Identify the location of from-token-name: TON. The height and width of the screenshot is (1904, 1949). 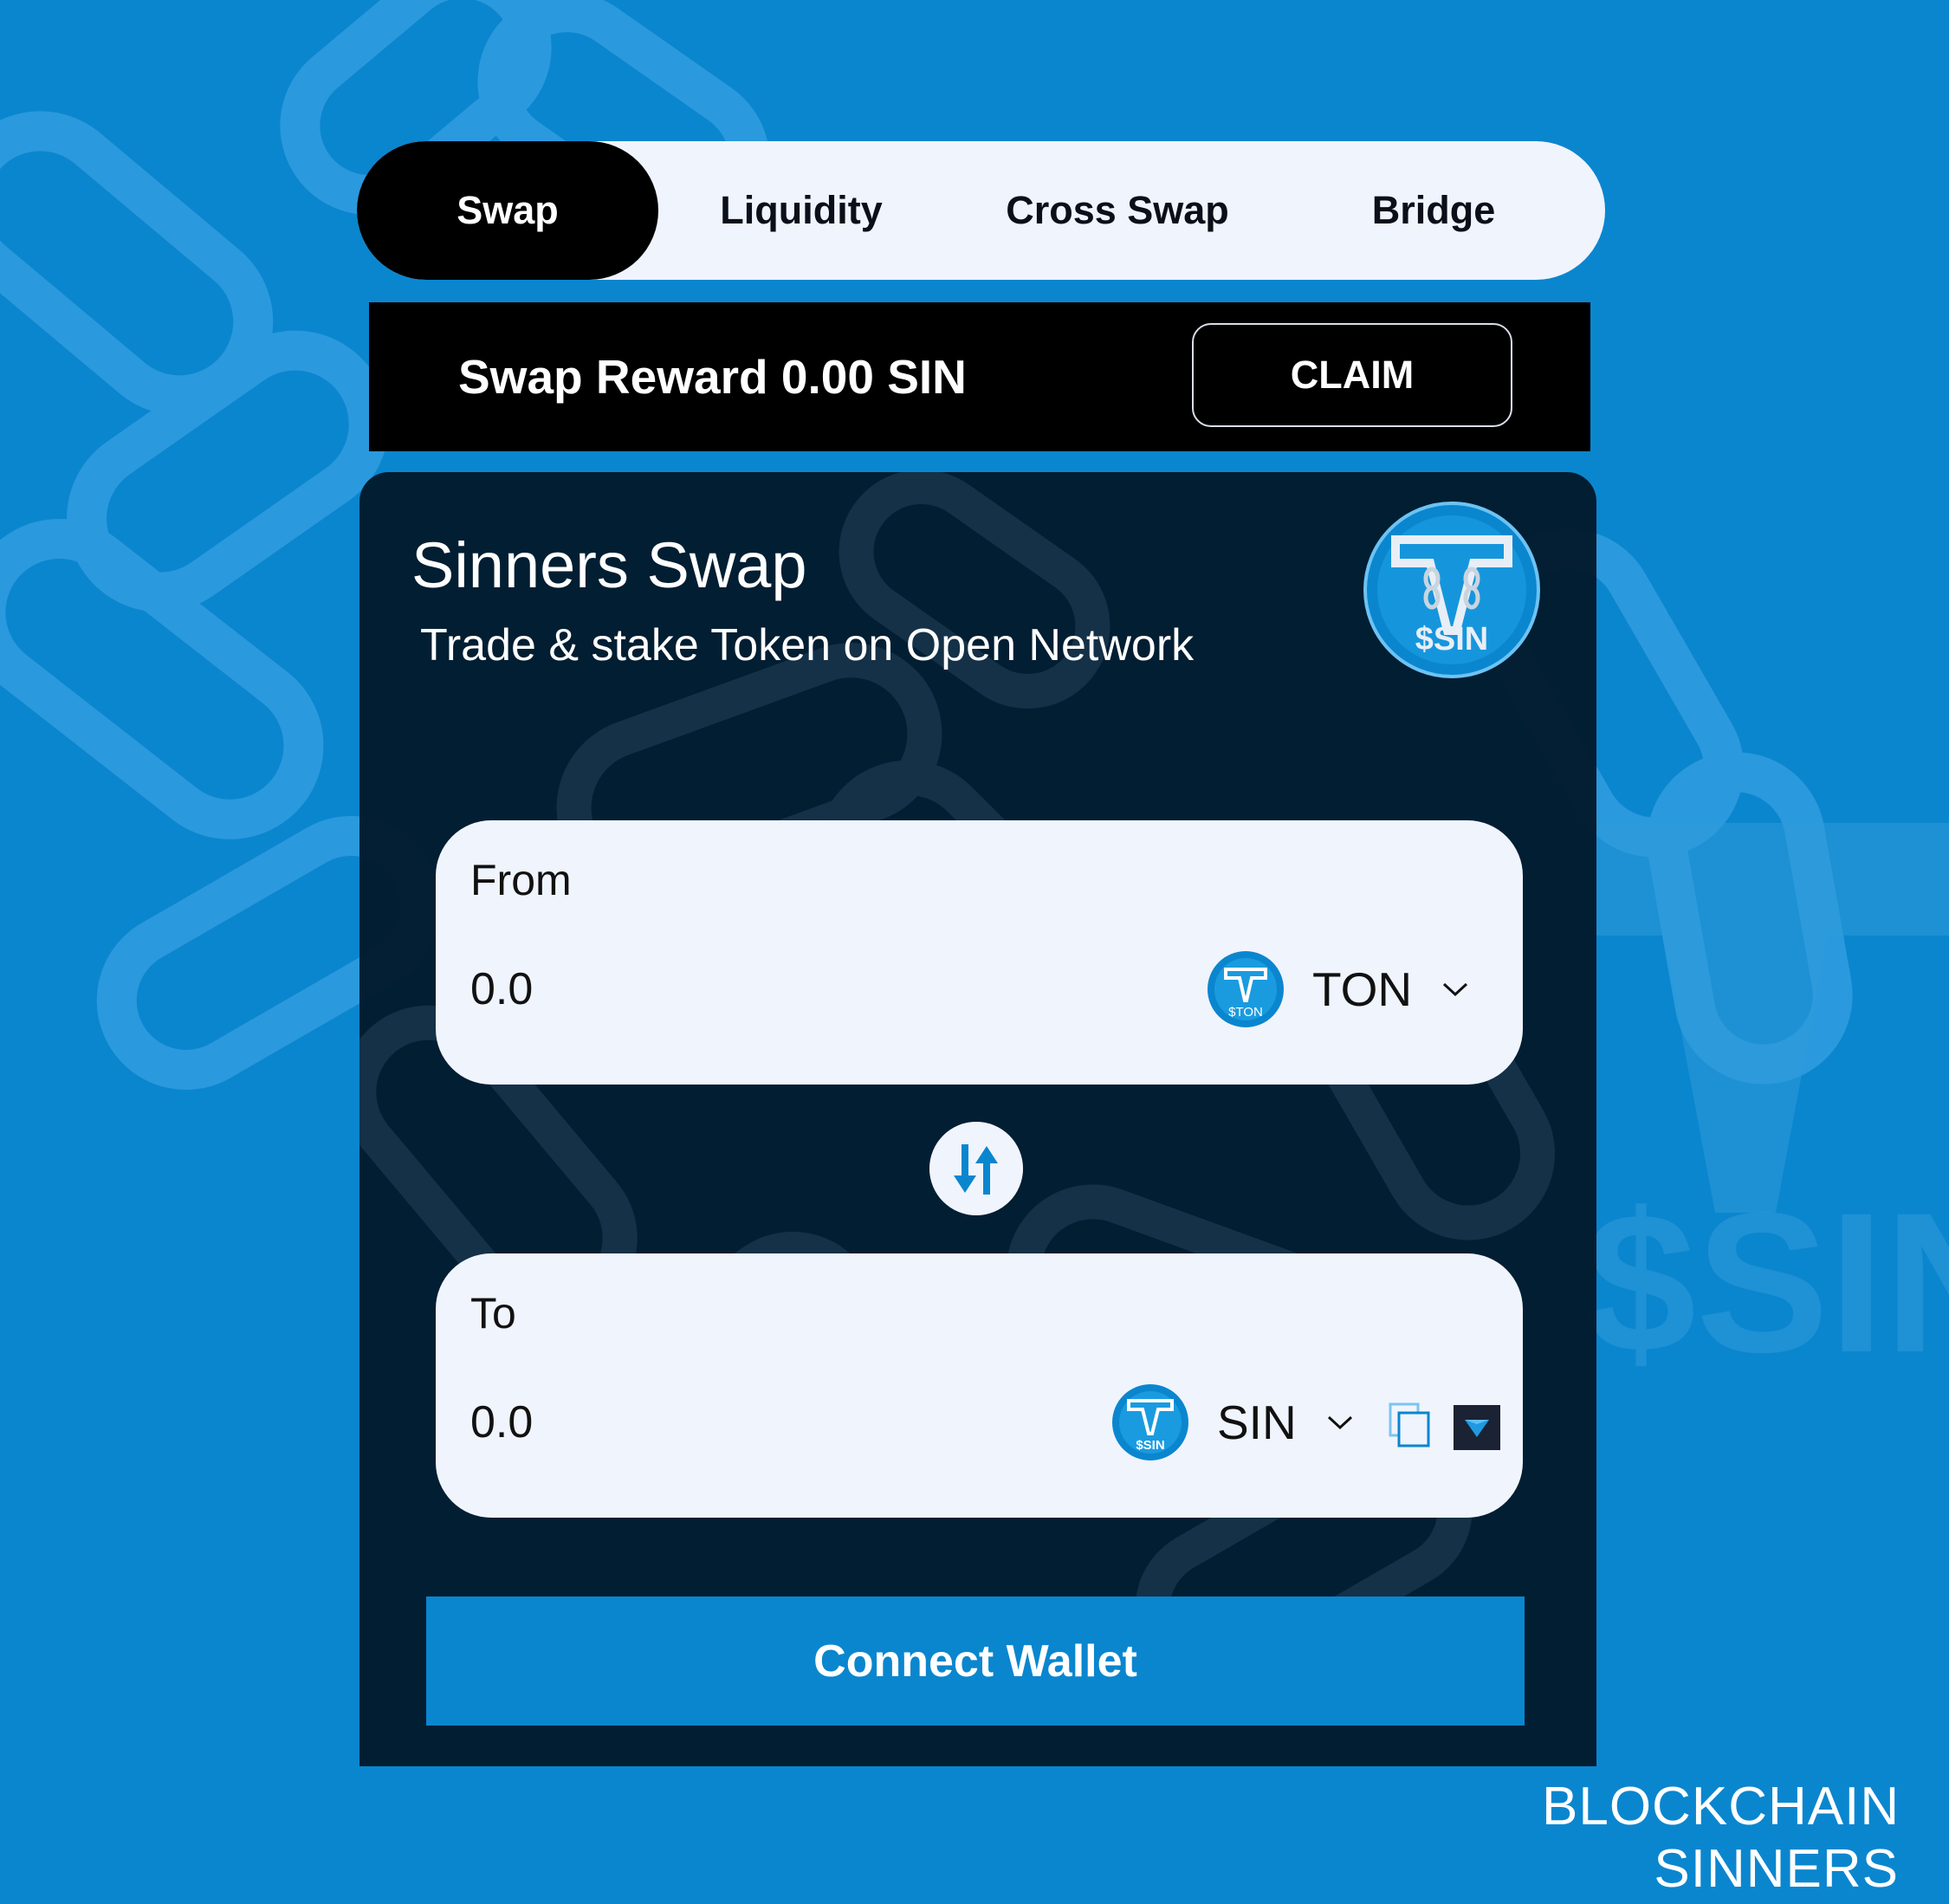
(1362, 989).